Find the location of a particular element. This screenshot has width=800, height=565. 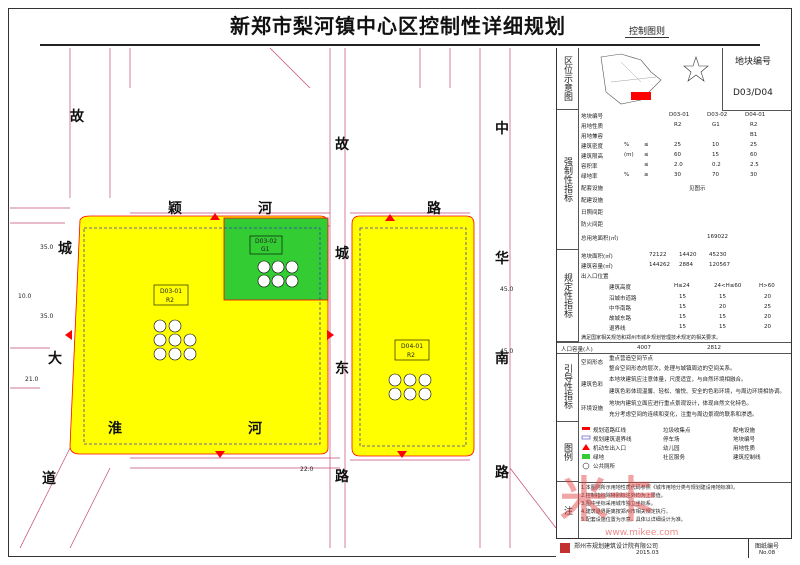

setback-r3-v2: 20 is located at coordinates (767, 327).